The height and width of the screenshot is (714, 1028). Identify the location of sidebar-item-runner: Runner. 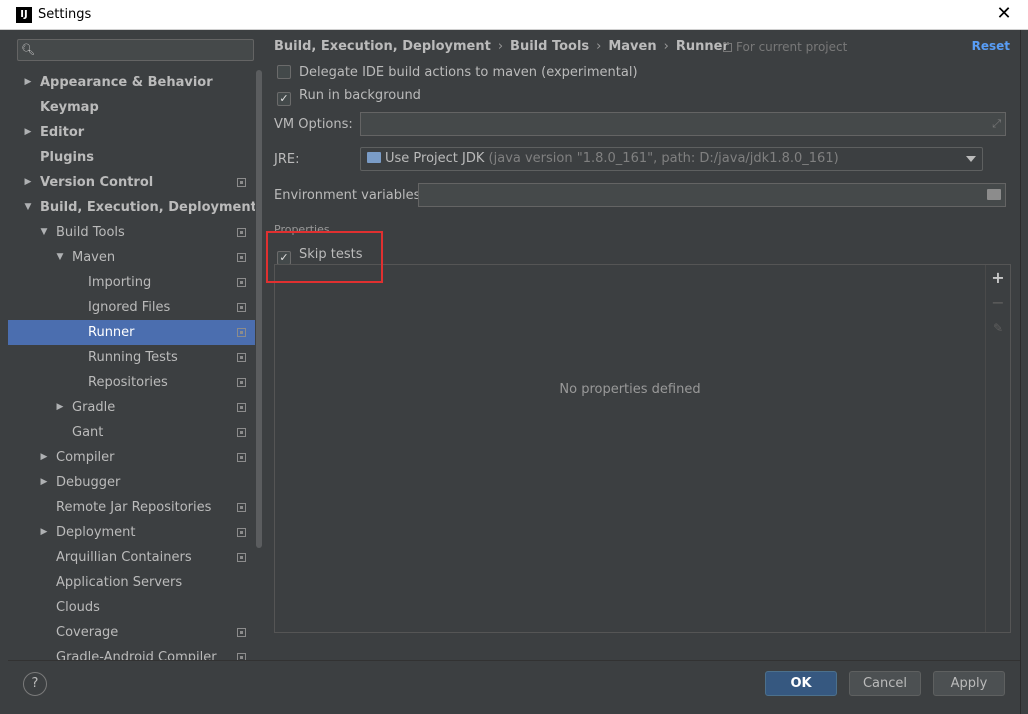
(135, 332).